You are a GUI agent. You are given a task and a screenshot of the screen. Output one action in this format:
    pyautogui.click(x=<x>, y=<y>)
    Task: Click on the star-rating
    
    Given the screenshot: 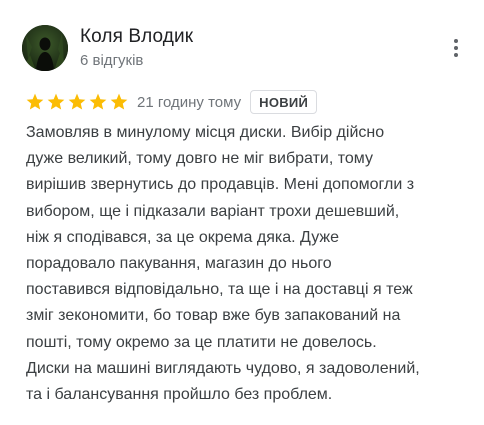 What is the action you would take?
    pyautogui.click(x=77, y=102)
    